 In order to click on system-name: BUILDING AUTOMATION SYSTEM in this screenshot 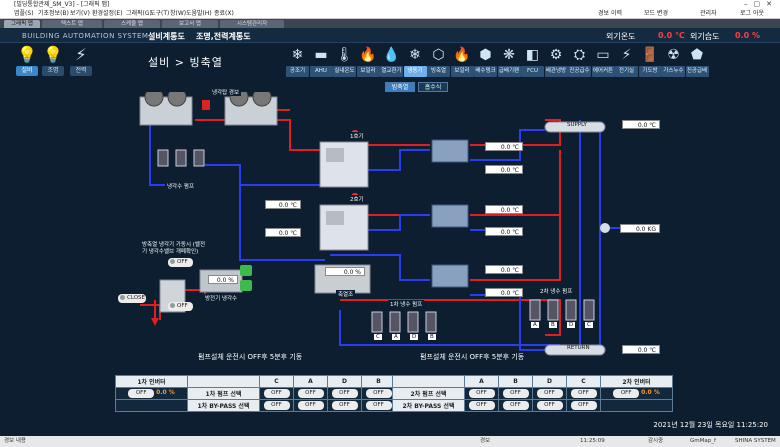, I will do `click(85, 36)`.